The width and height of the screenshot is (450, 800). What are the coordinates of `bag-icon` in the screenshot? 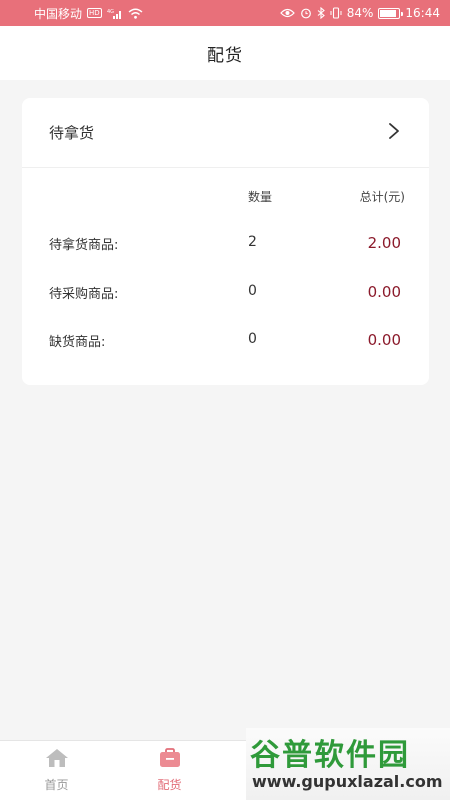 It's located at (170, 759).